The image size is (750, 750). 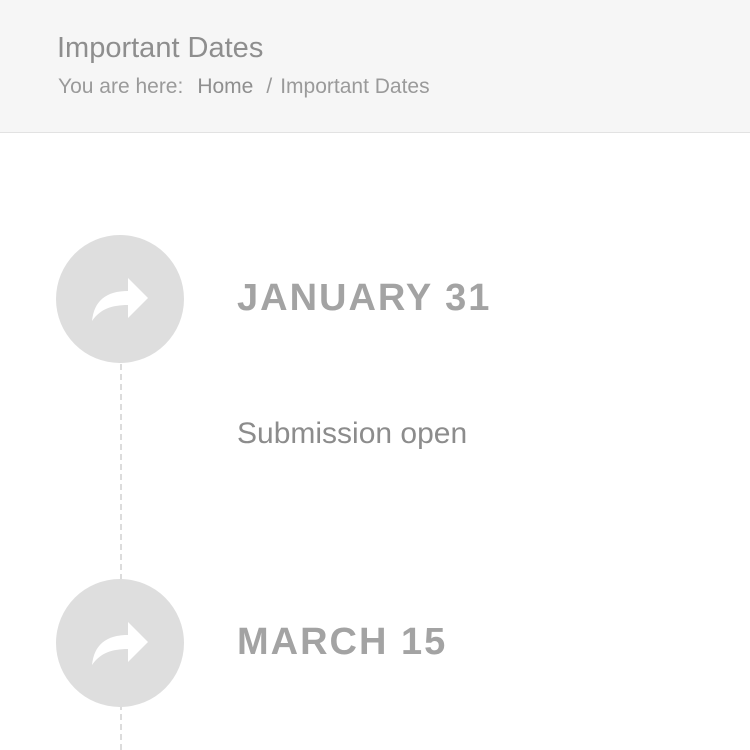 I want to click on breadcrumb-current: Important Dates, so click(x=355, y=86).